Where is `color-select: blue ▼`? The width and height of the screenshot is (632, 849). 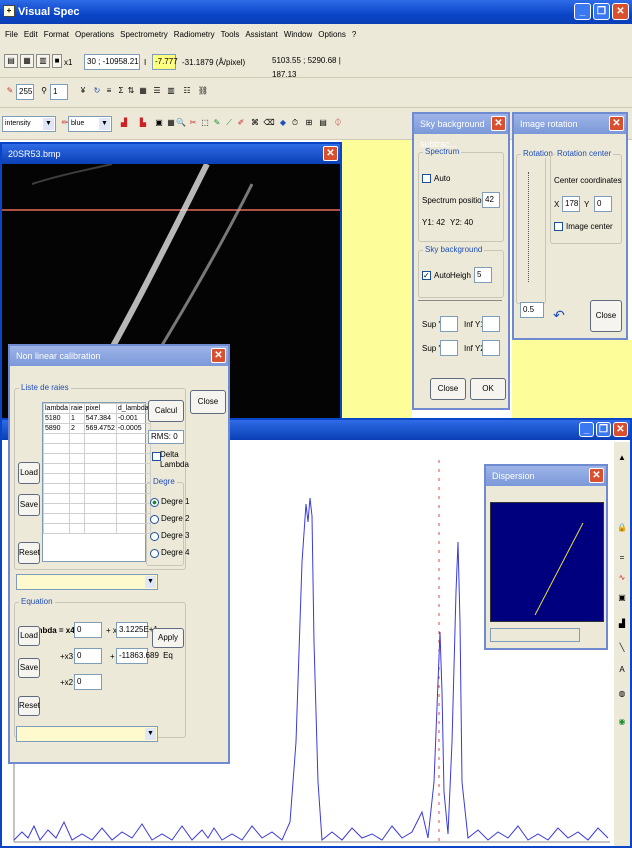
color-select: blue ▼ is located at coordinates (90, 124).